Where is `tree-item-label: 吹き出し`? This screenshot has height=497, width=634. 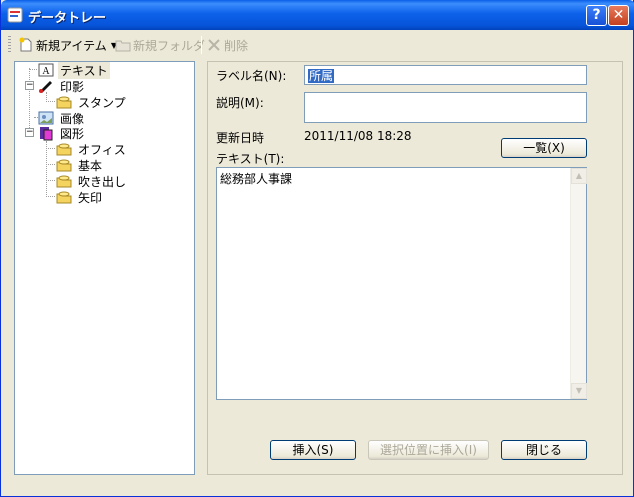 tree-item-label: 吹き出し is located at coordinates (102, 181).